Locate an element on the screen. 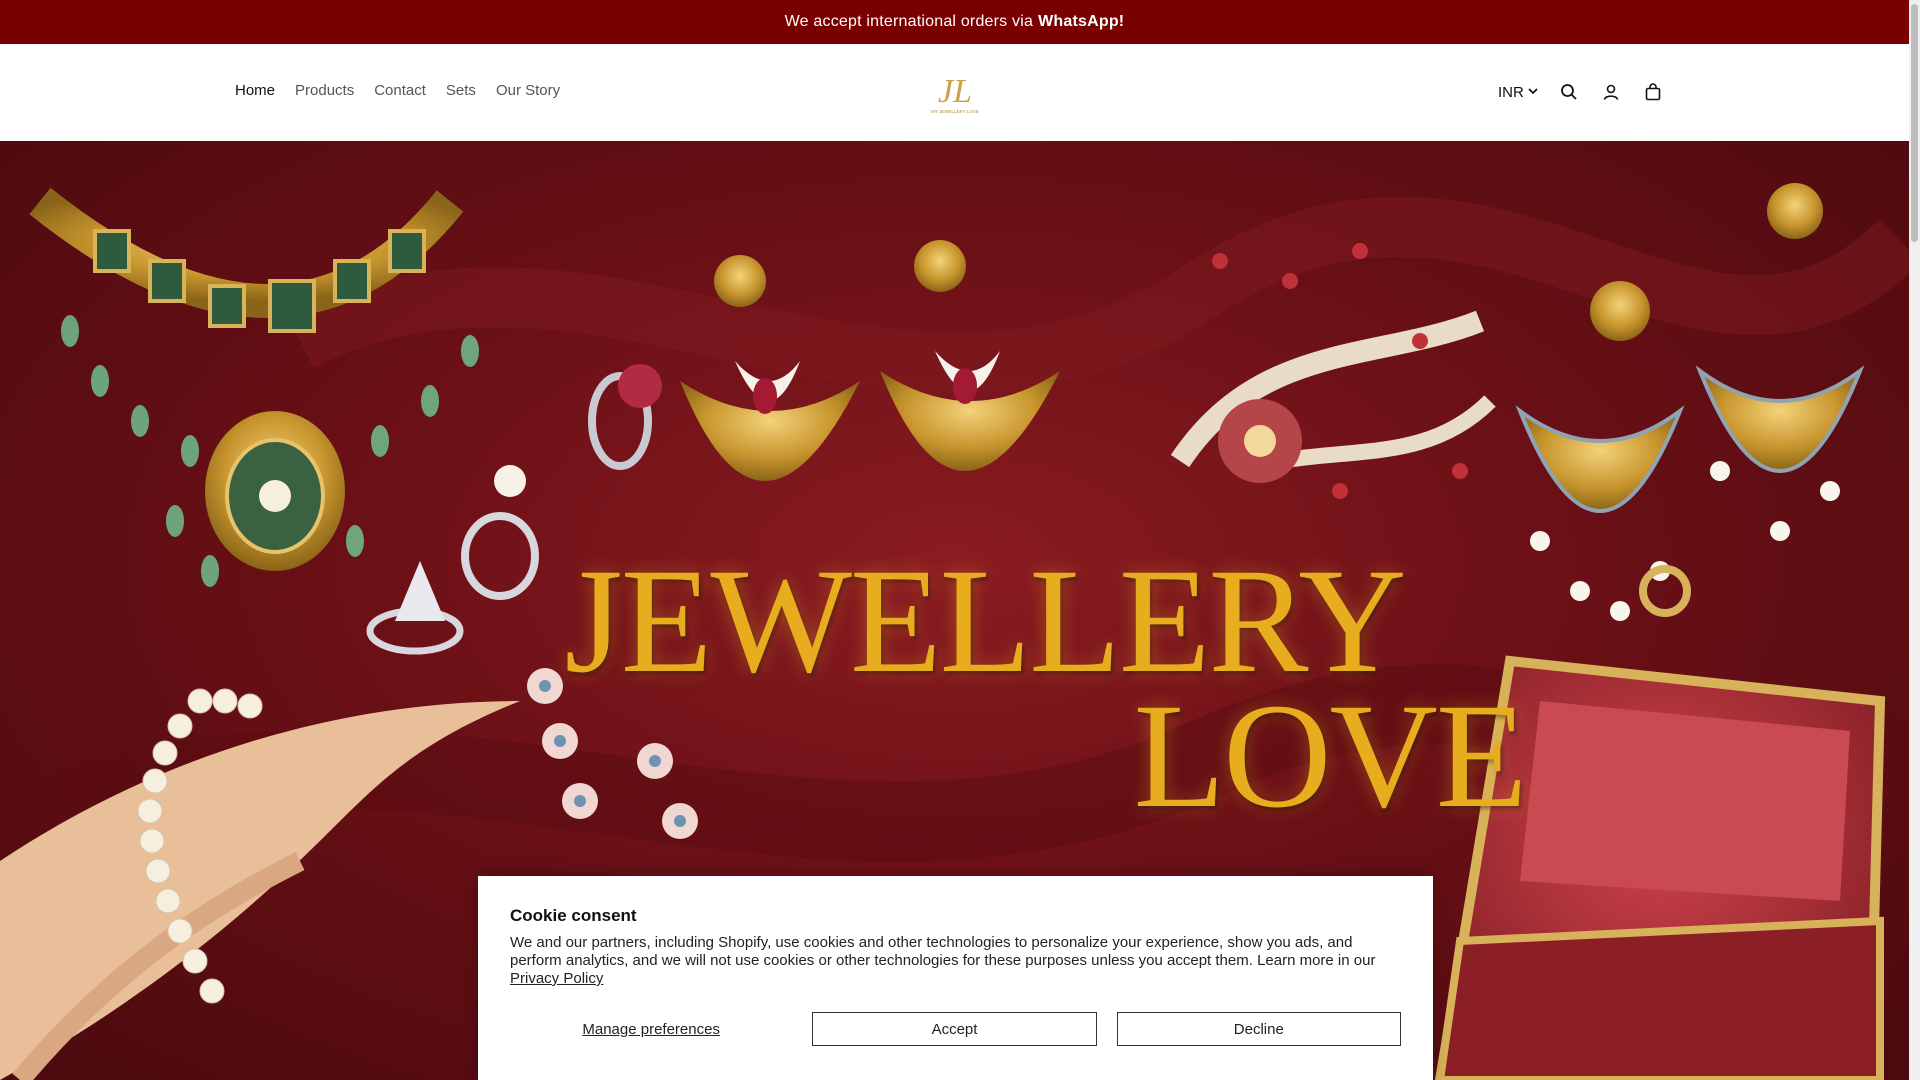  account-icon is located at coordinates (1611, 92).